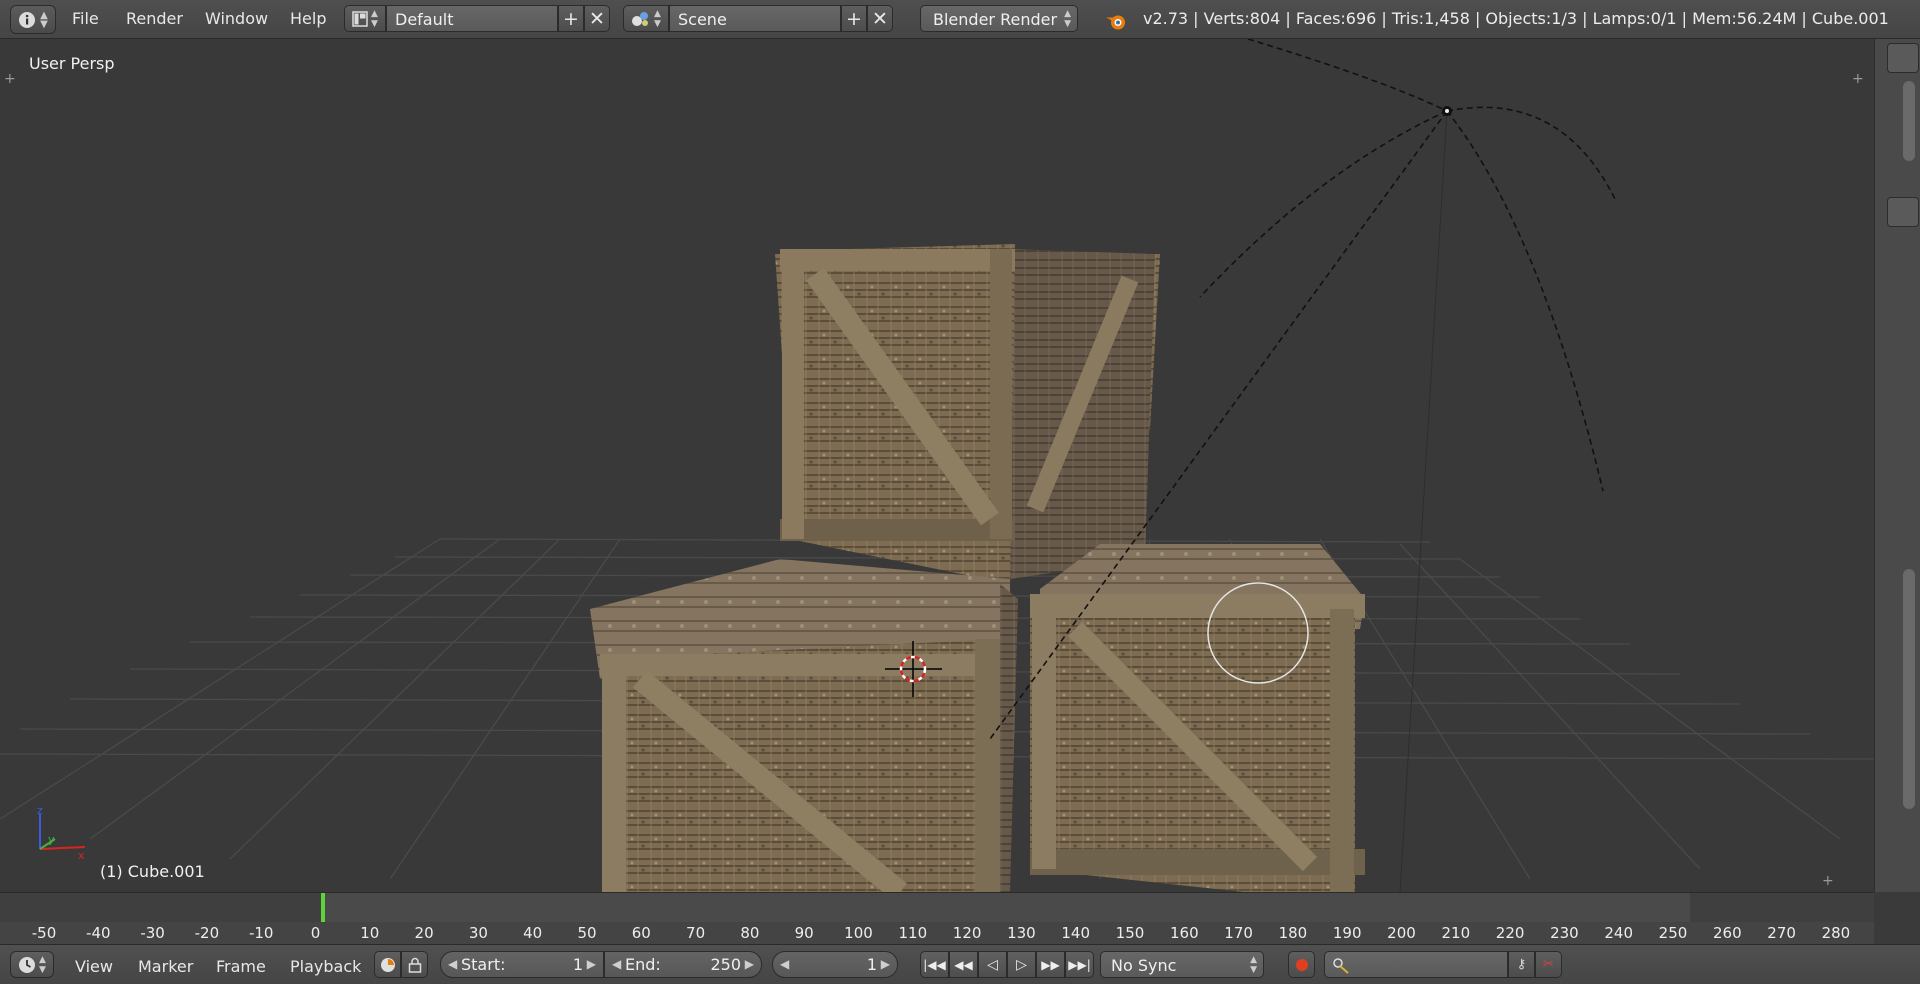 The height and width of the screenshot is (984, 1920). I want to click on ruler-tick-label: 60, so click(641, 933).